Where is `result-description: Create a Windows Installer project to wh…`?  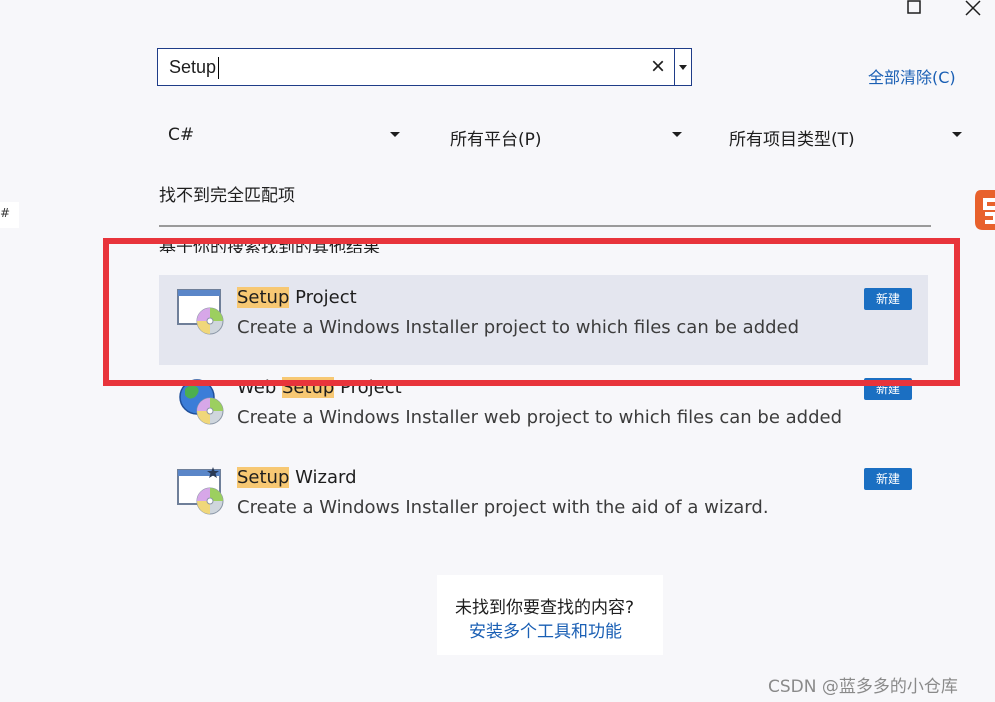 result-description: Create a Windows Installer project to wh… is located at coordinates (518, 327).